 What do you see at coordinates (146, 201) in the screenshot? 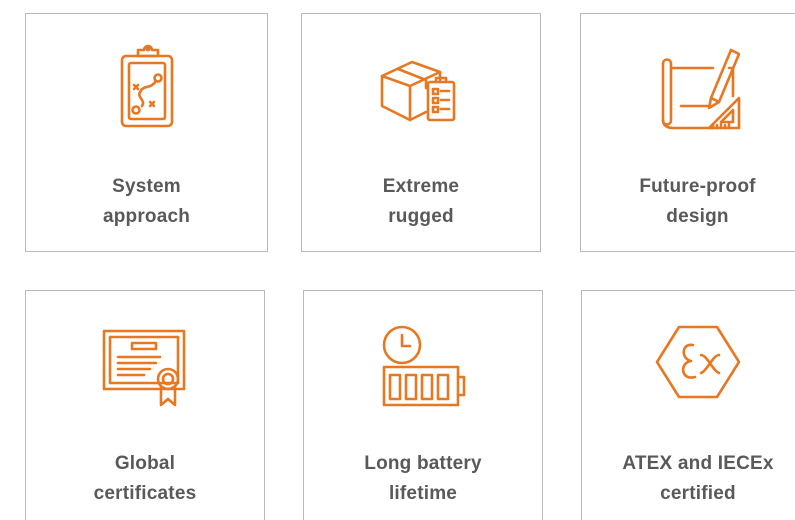
I see `feature-label: System approach` at bounding box center [146, 201].